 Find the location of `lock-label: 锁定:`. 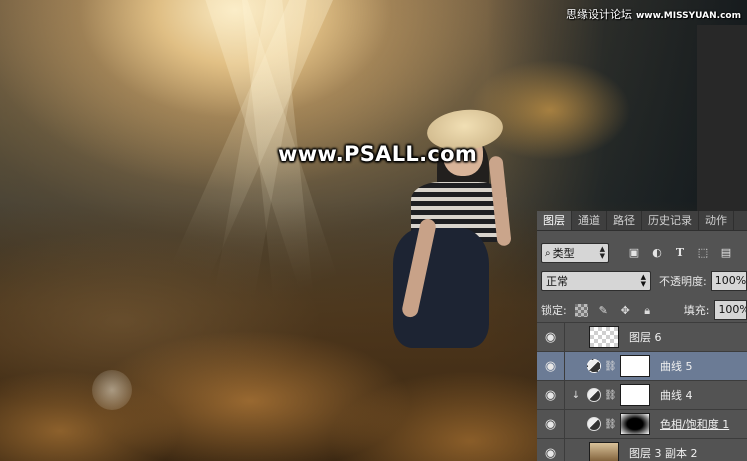

lock-label: 锁定: is located at coordinates (554, 310).